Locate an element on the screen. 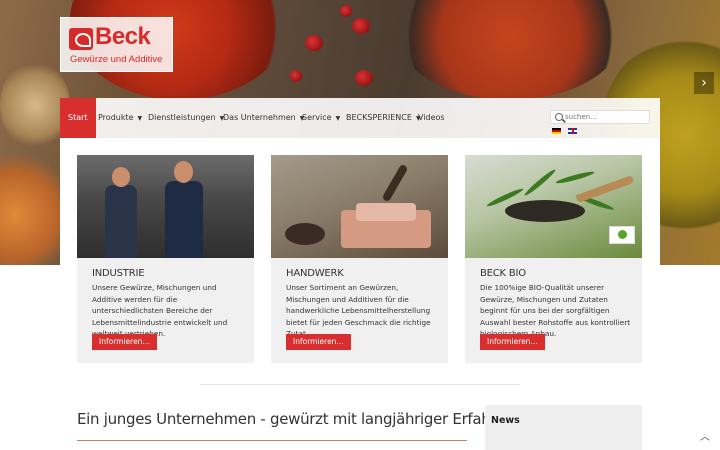 Image resolution: width=720 pixels, height=450 pixels. card-title: BECK BIO is located at coordinates (503, 273).